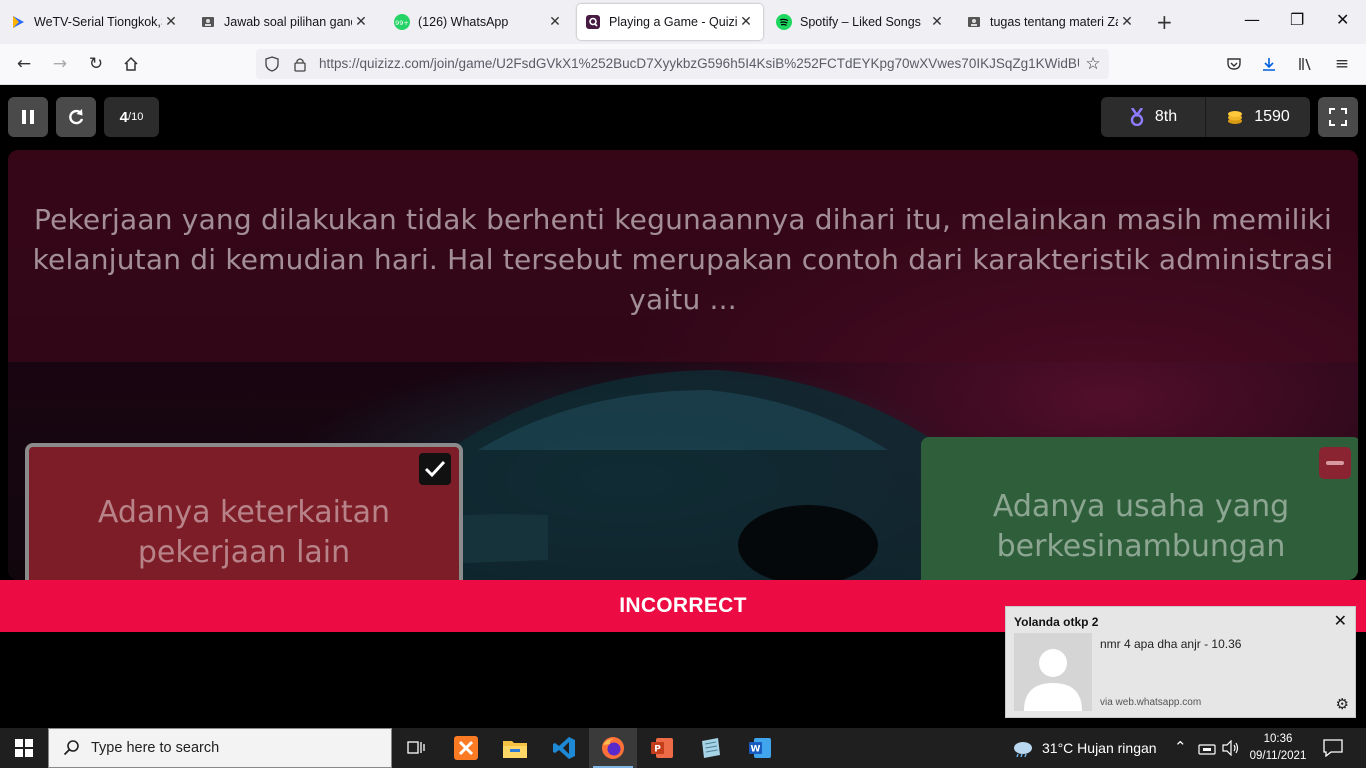 The height and width of the screenshot is (768, 1366). Describe the element at coordinates (288, 22) in the screenshot. I see `tab-title: Jawab soal pilihan ganda` at that location.